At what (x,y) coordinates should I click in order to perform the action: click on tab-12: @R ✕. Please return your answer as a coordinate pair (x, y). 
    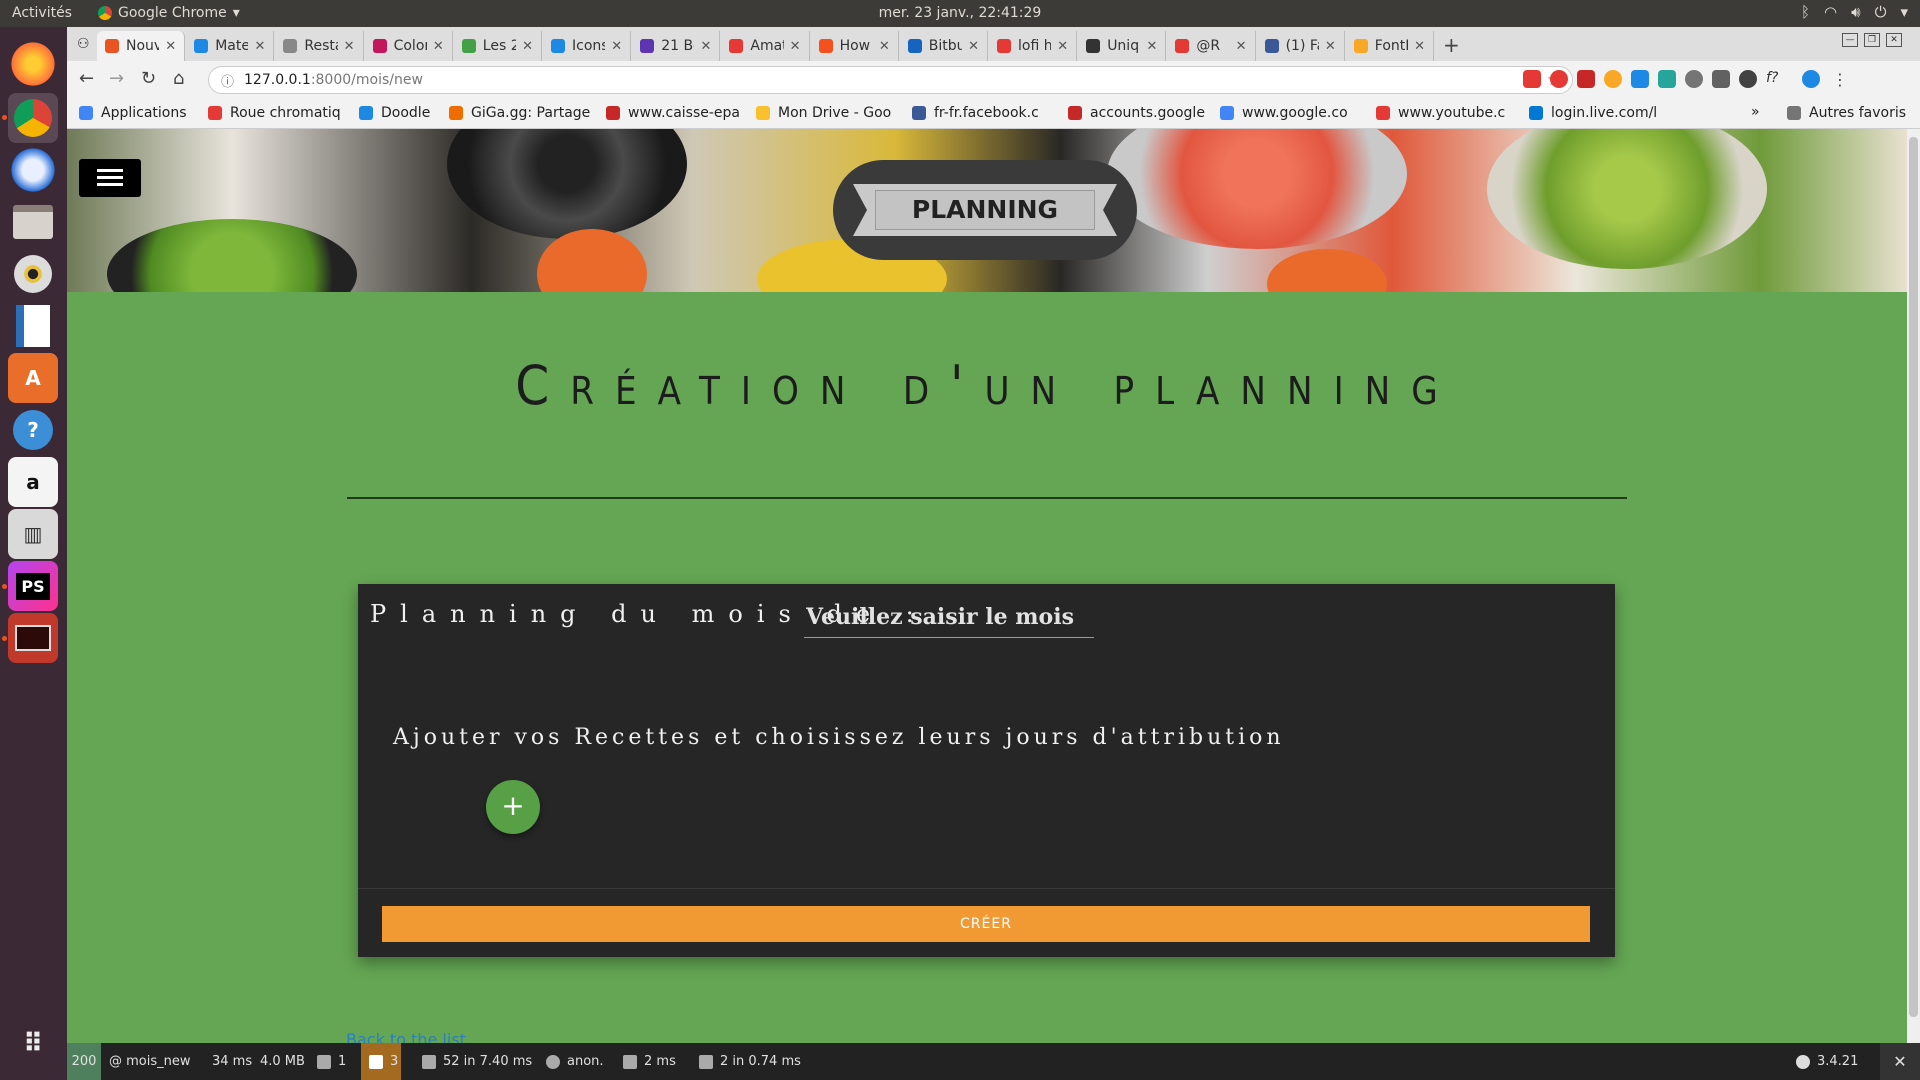
    Looking at the image, I should click on (1211, 46).